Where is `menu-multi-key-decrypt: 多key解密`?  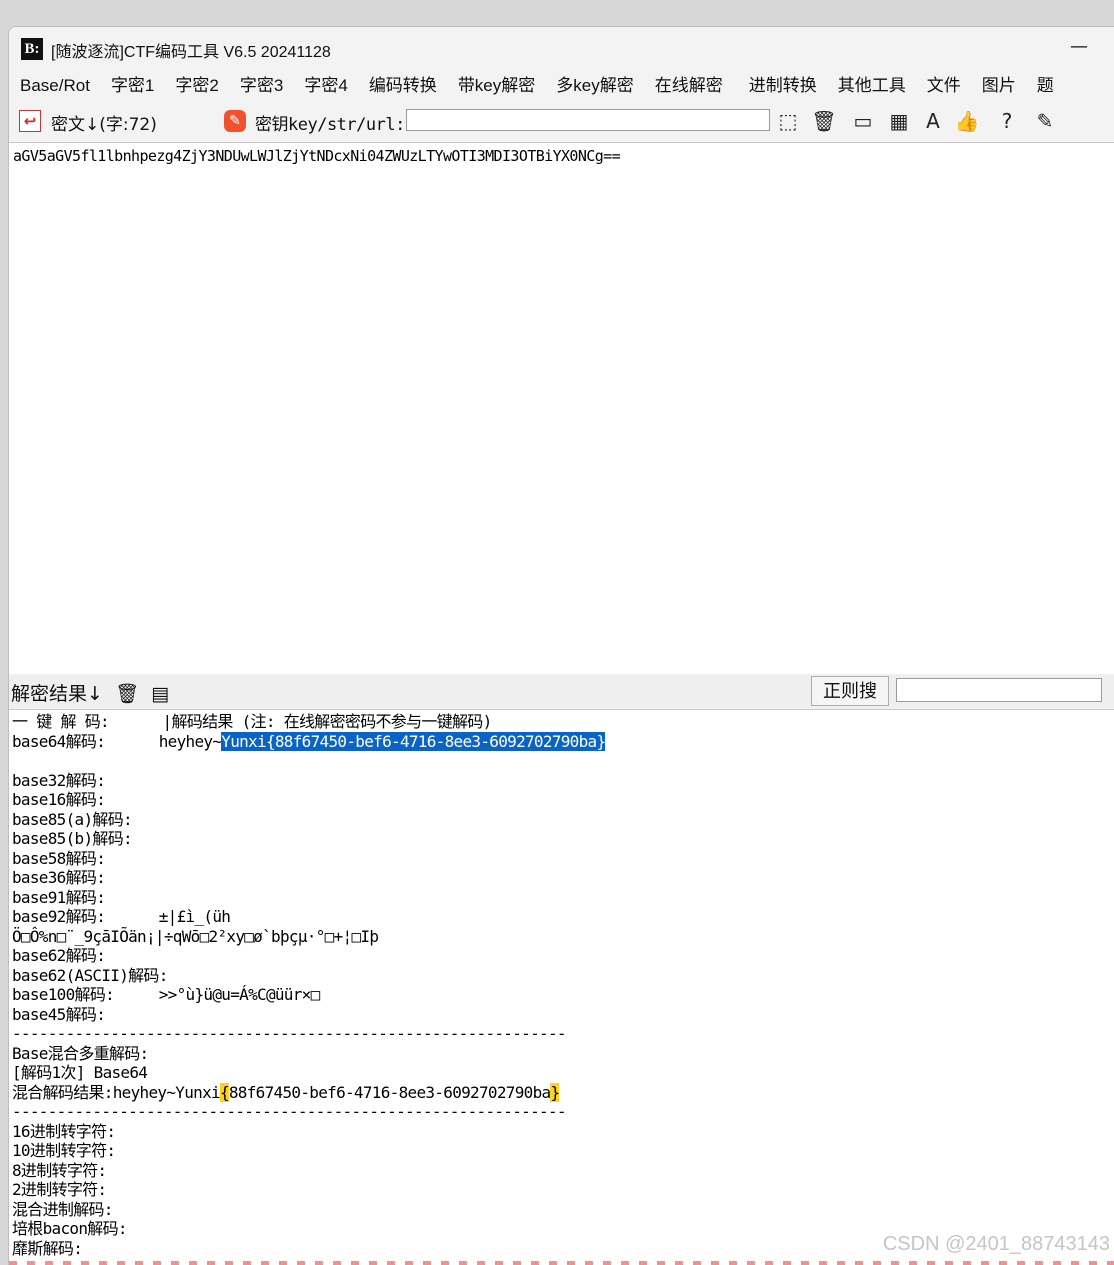 menu-multi-key-decrypt: 多key解密 is located at coordinates (594, 86).